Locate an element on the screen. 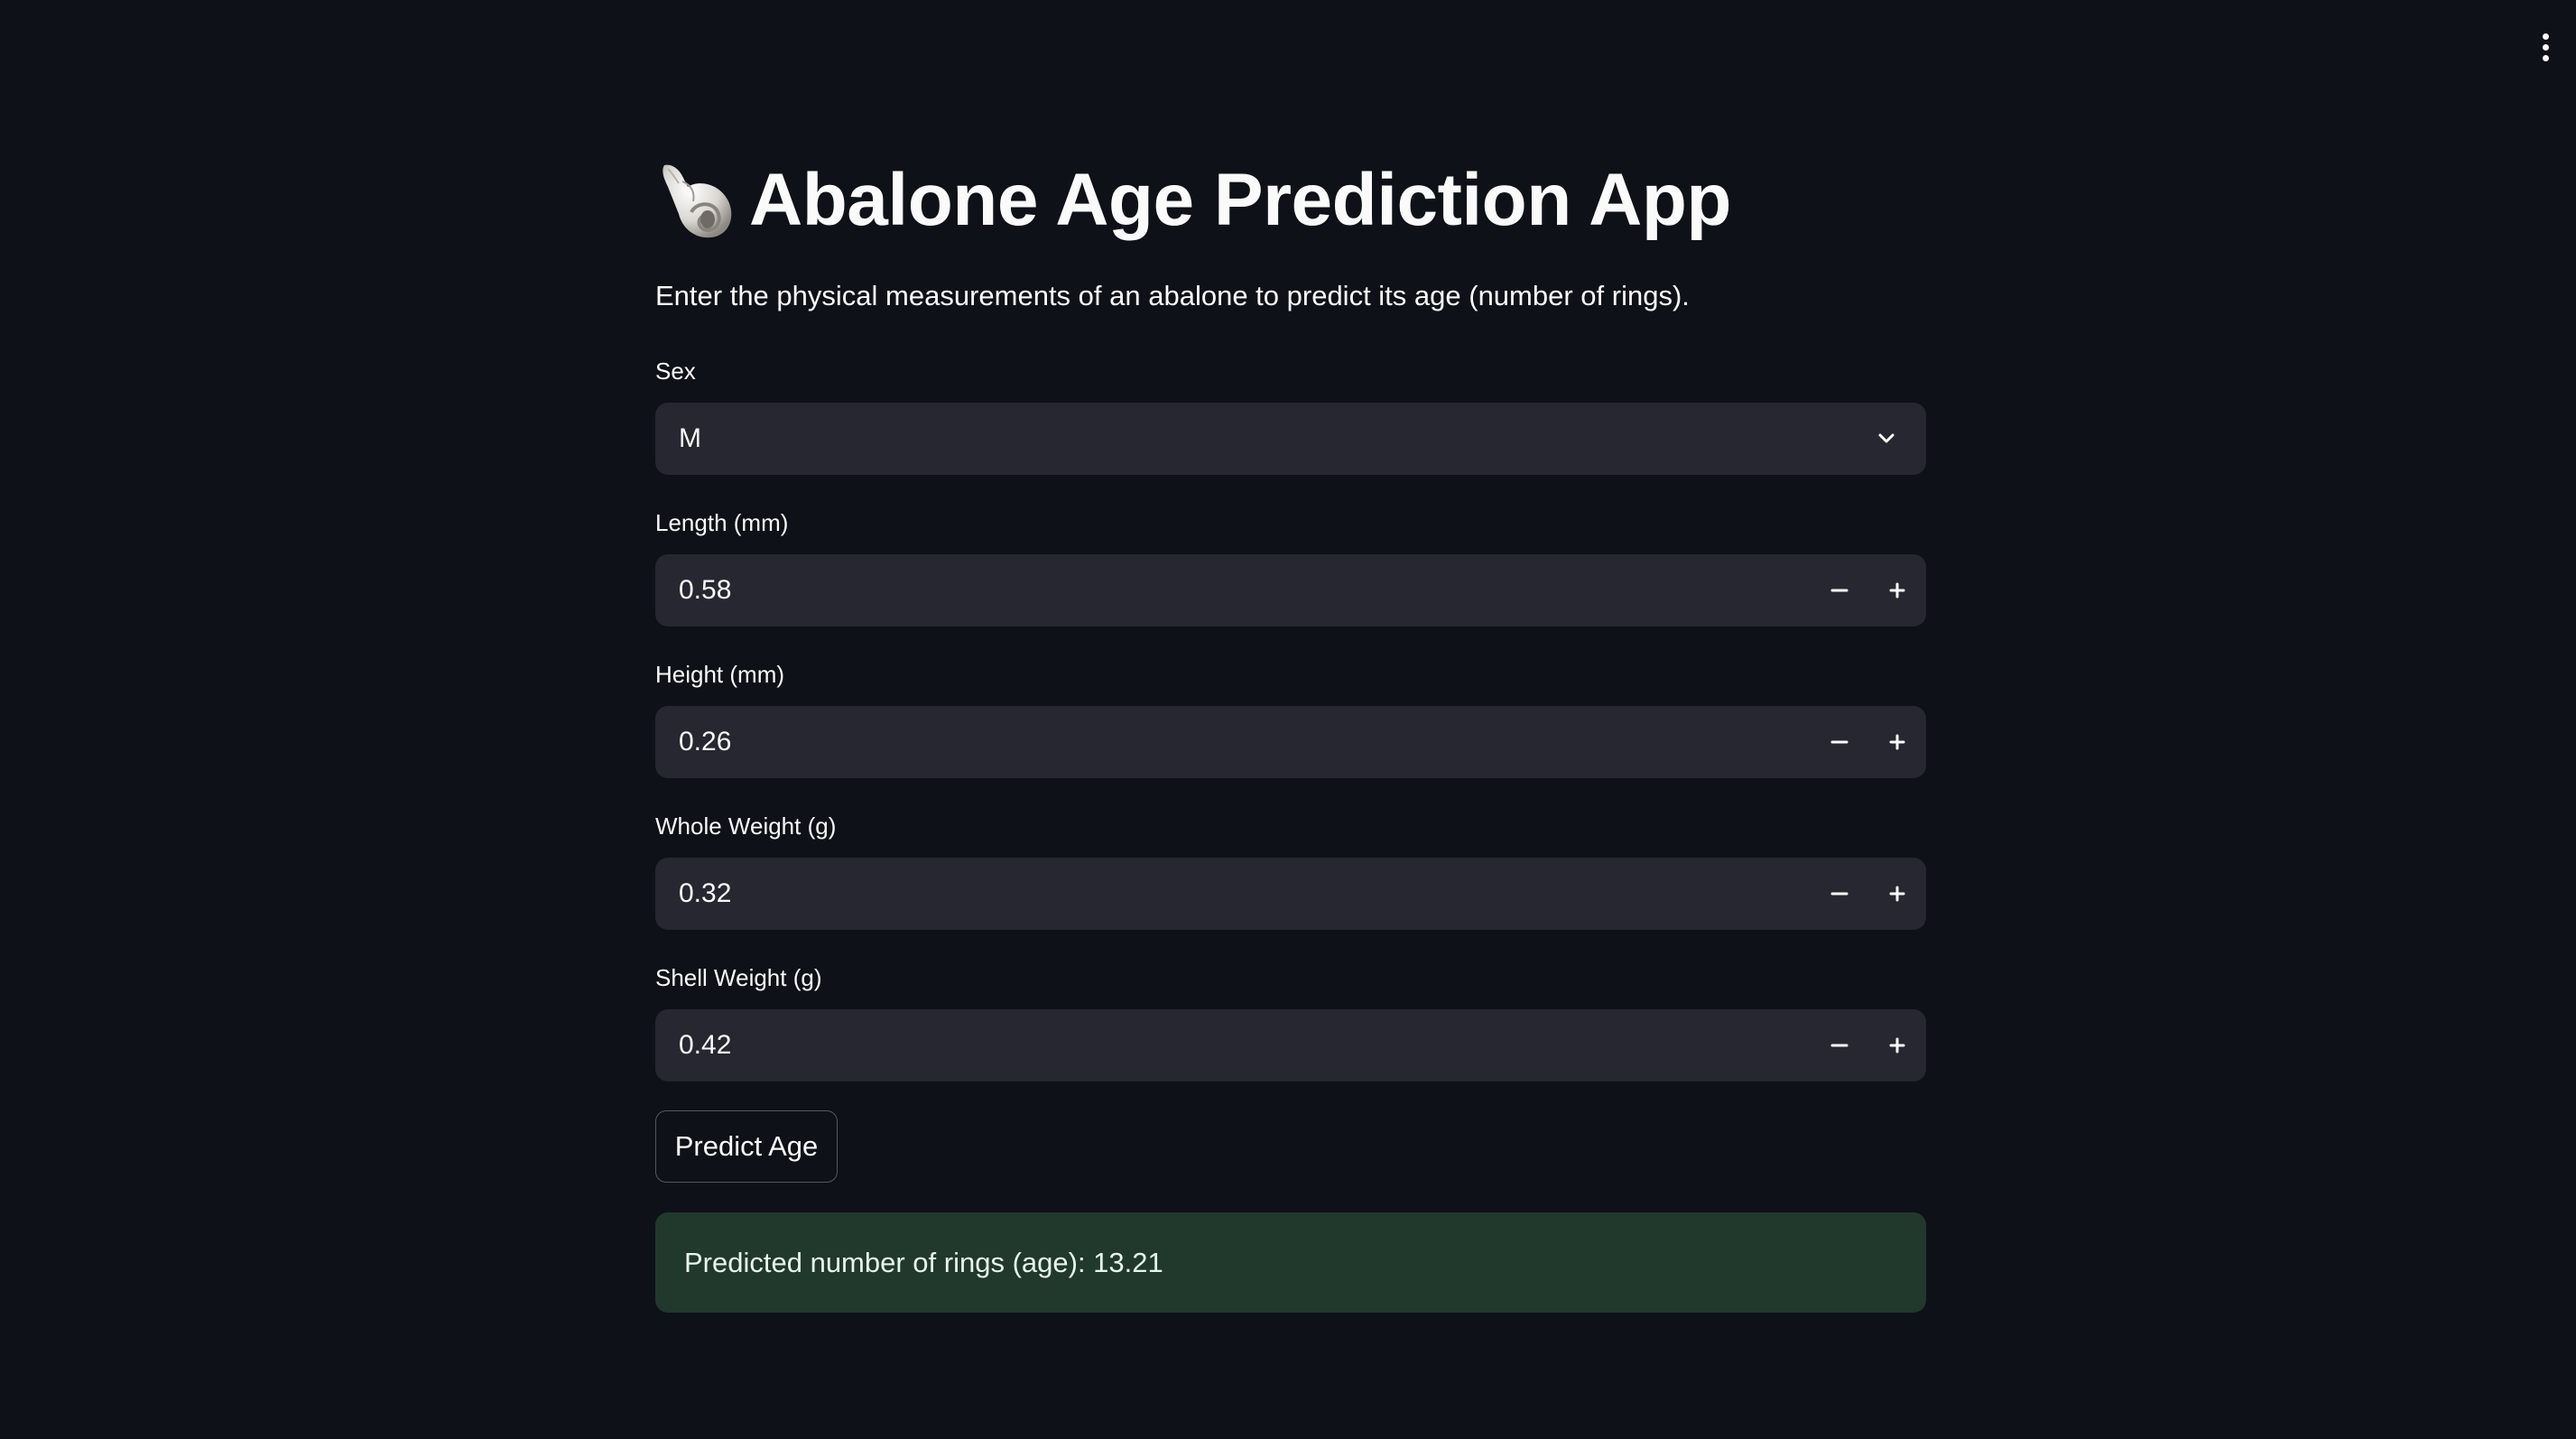 This screenshot has width=2576, height=1439. sex-label: Sex is located at coordinates (675, 371).